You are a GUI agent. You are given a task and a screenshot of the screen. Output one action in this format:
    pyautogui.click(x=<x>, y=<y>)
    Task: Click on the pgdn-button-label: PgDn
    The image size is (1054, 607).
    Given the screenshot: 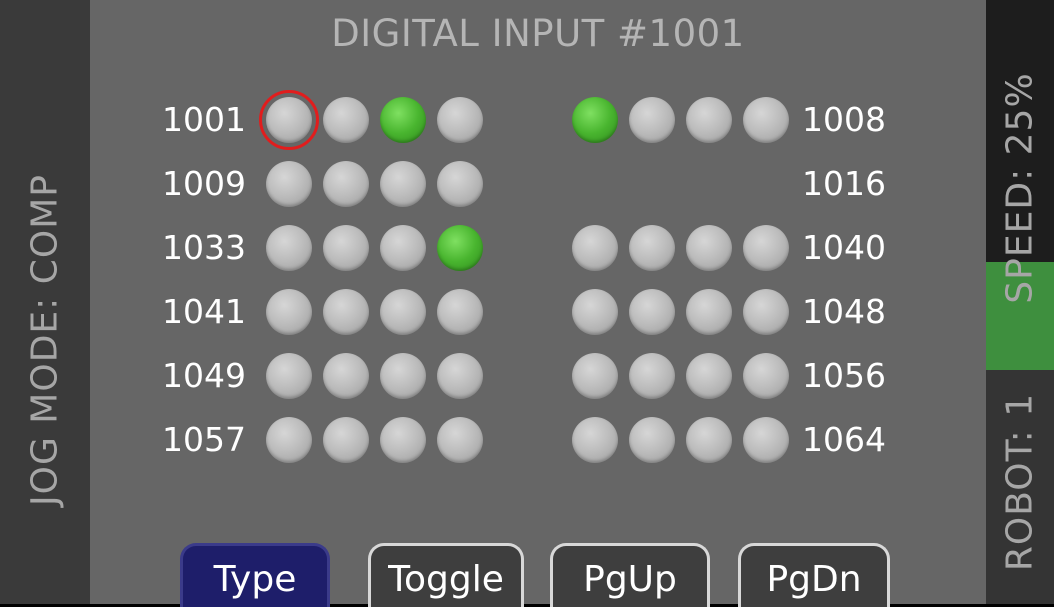 What is the action you would take?
    pyautogui.click(x=814, y=579)
    